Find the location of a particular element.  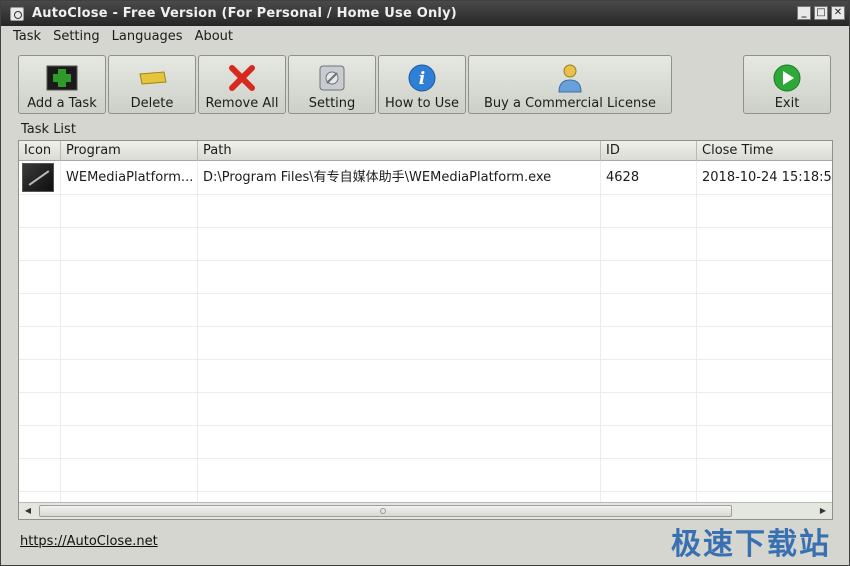

buy-license-label: Buy a Commercial License is located at coordinates (570, 103).